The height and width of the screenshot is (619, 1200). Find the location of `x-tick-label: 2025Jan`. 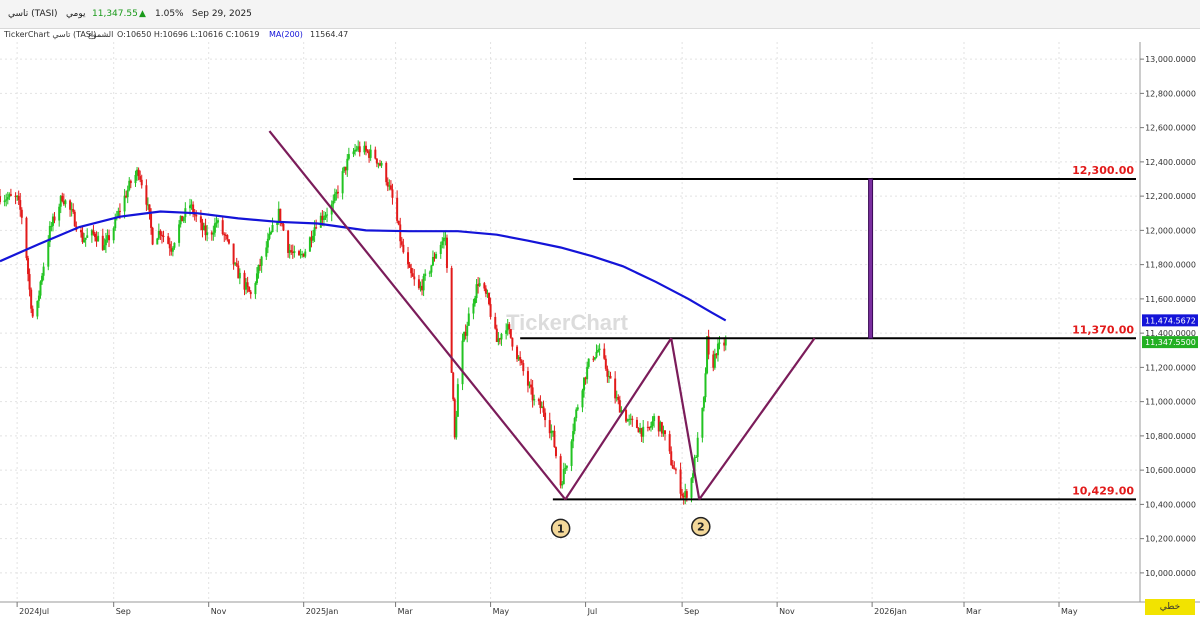

x-tick-label: 2025Jan is located at coordinates (322, 611).